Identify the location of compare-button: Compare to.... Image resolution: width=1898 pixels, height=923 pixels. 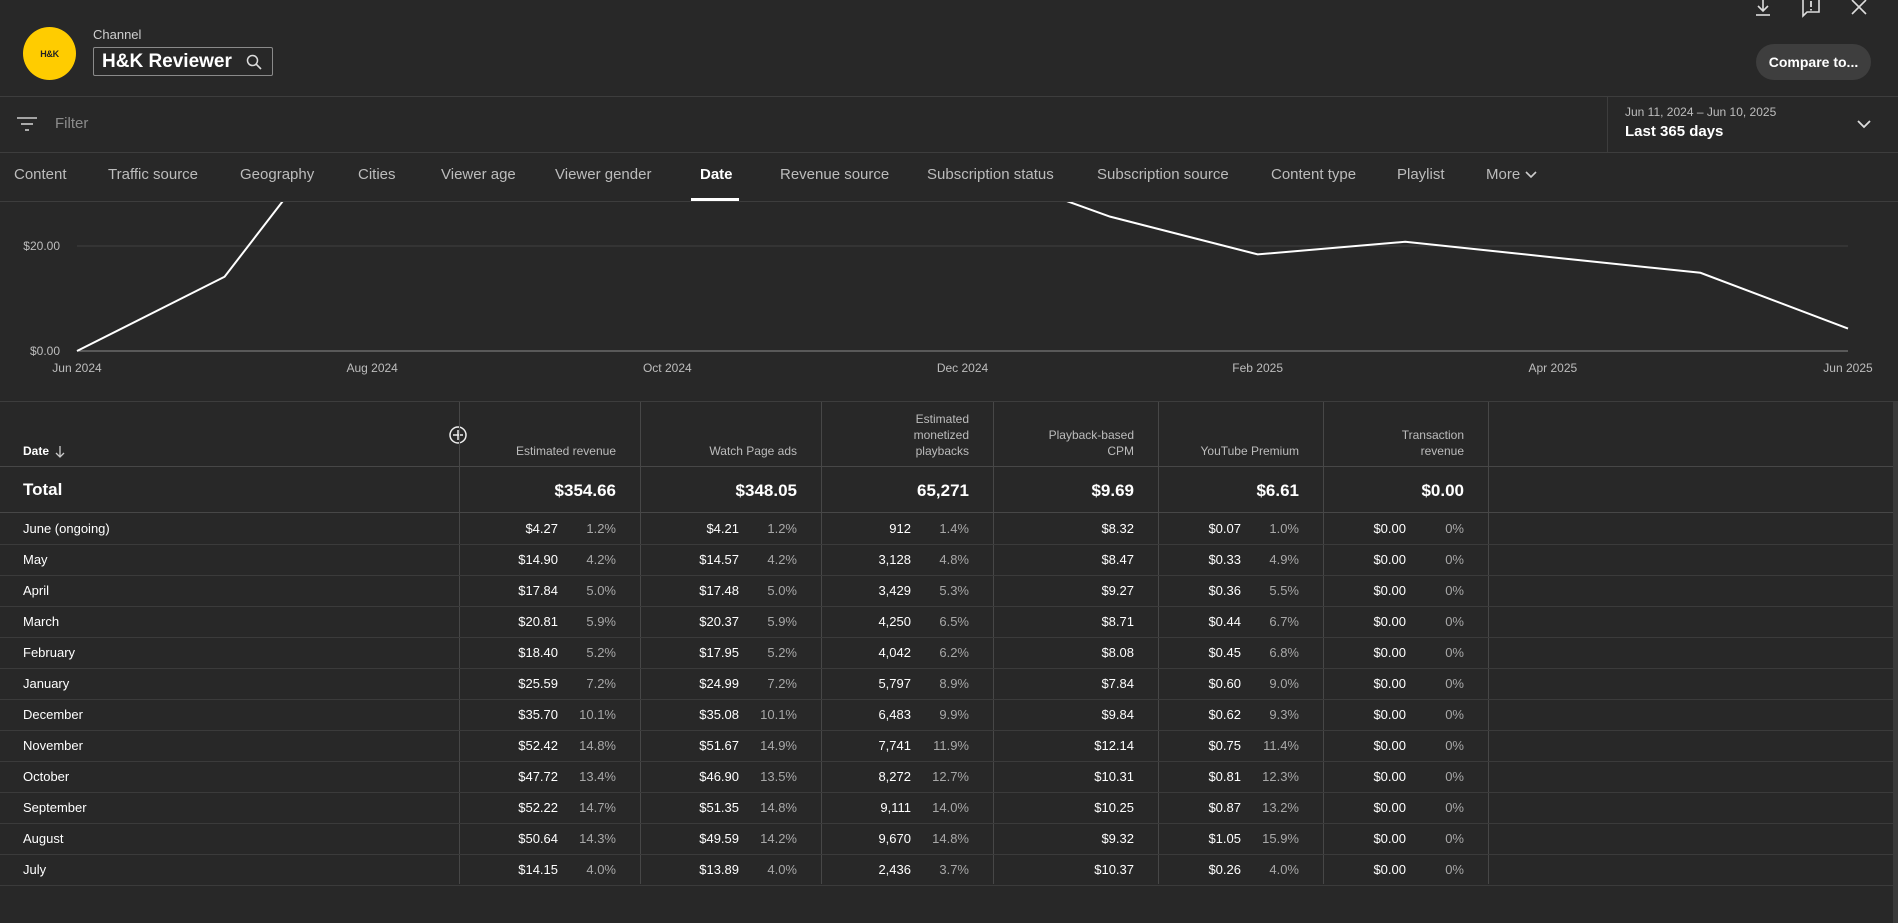
(1813, 62).